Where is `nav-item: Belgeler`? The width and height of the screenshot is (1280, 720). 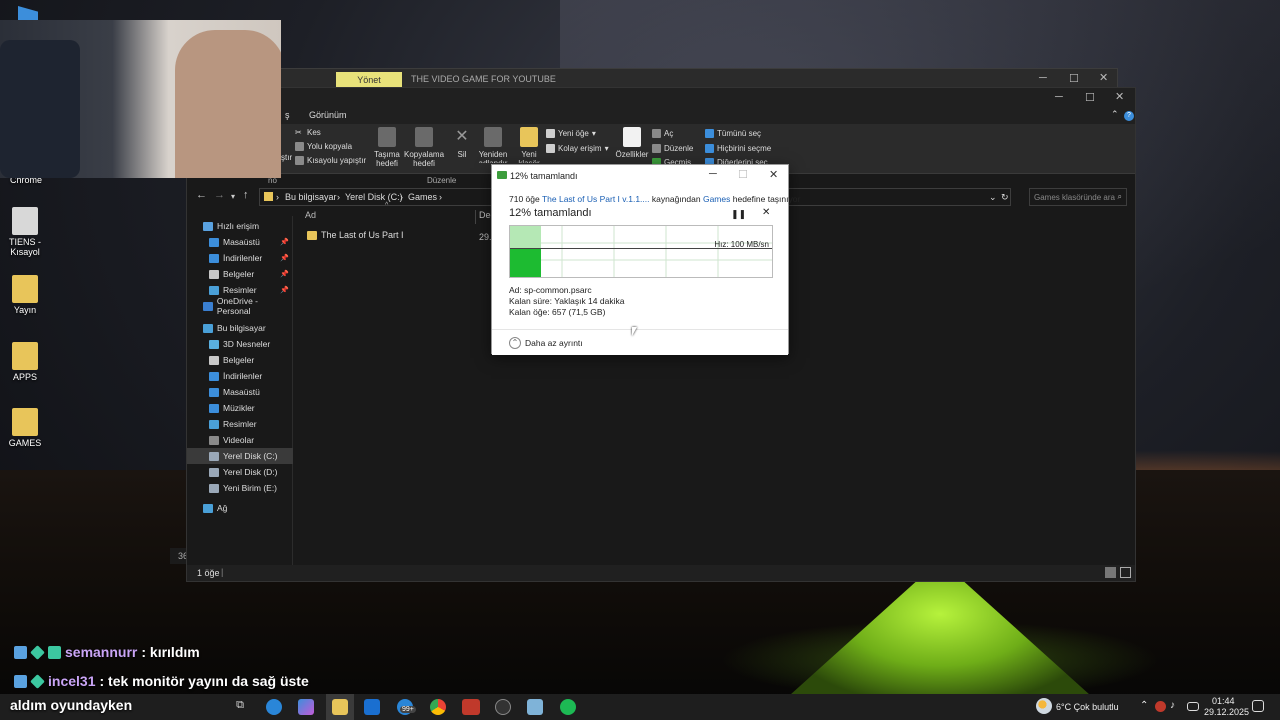 nav-item: Belgeler is located at coordinates (240, 360).